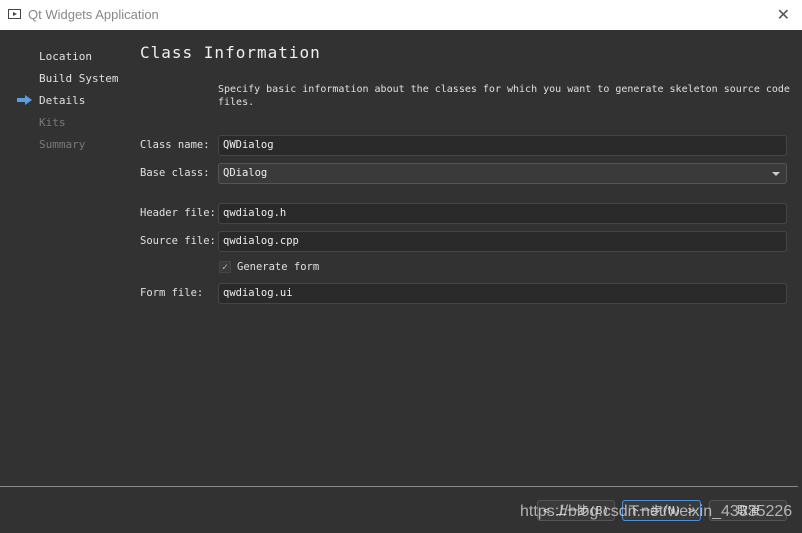  Describe the element at coordinates (24, 100) in the screenshot. I see `arrow-right-icon` at that location.